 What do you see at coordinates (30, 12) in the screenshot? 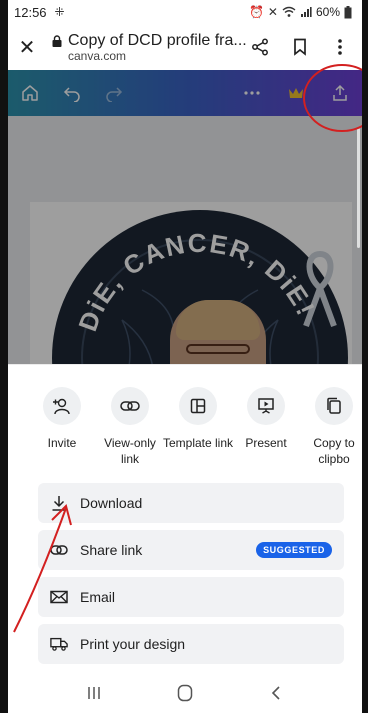
I see `status-time: 12:56` at bounding box center [30, 12].